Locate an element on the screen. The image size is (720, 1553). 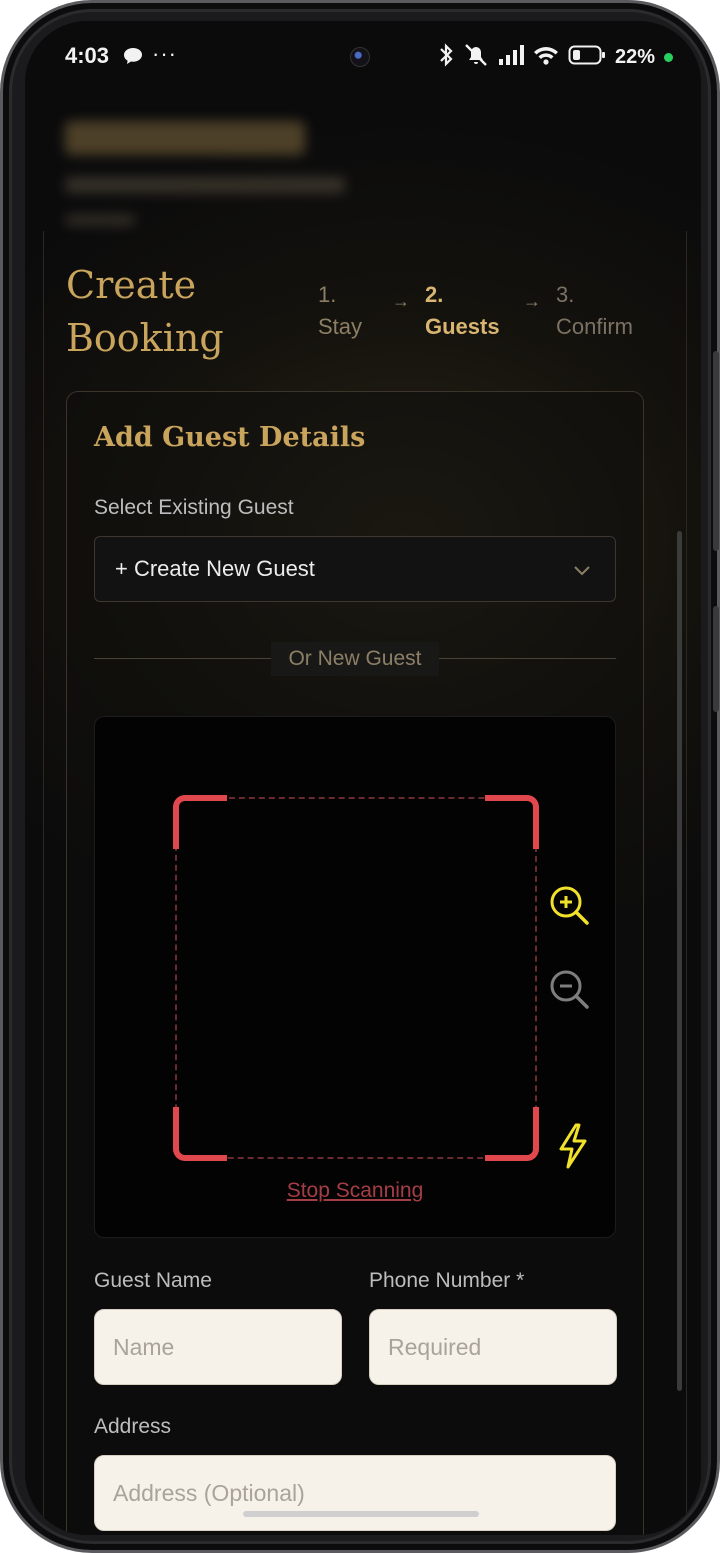
step-guests: 2. Guests is located at coordinates (462, 311).